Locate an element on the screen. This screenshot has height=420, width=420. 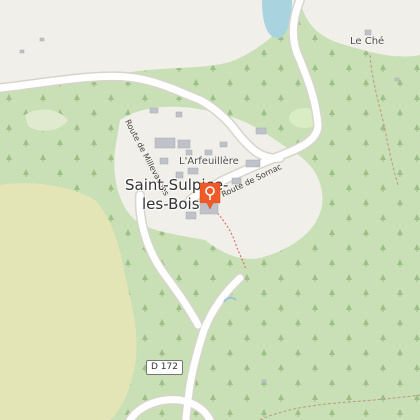
road-shield-d172: D 172 is located at coordinates (164, 367).